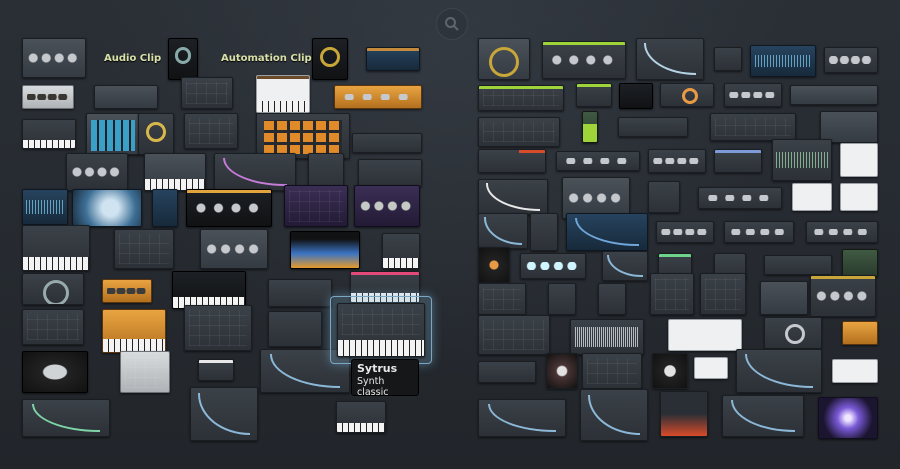 The width and height of the screenshot is (900, 469). What do you see at coordinates (677, 161) in the screenshot?
I see `plugin-tile-fruity-phaser` at bounding box center [677, 161].